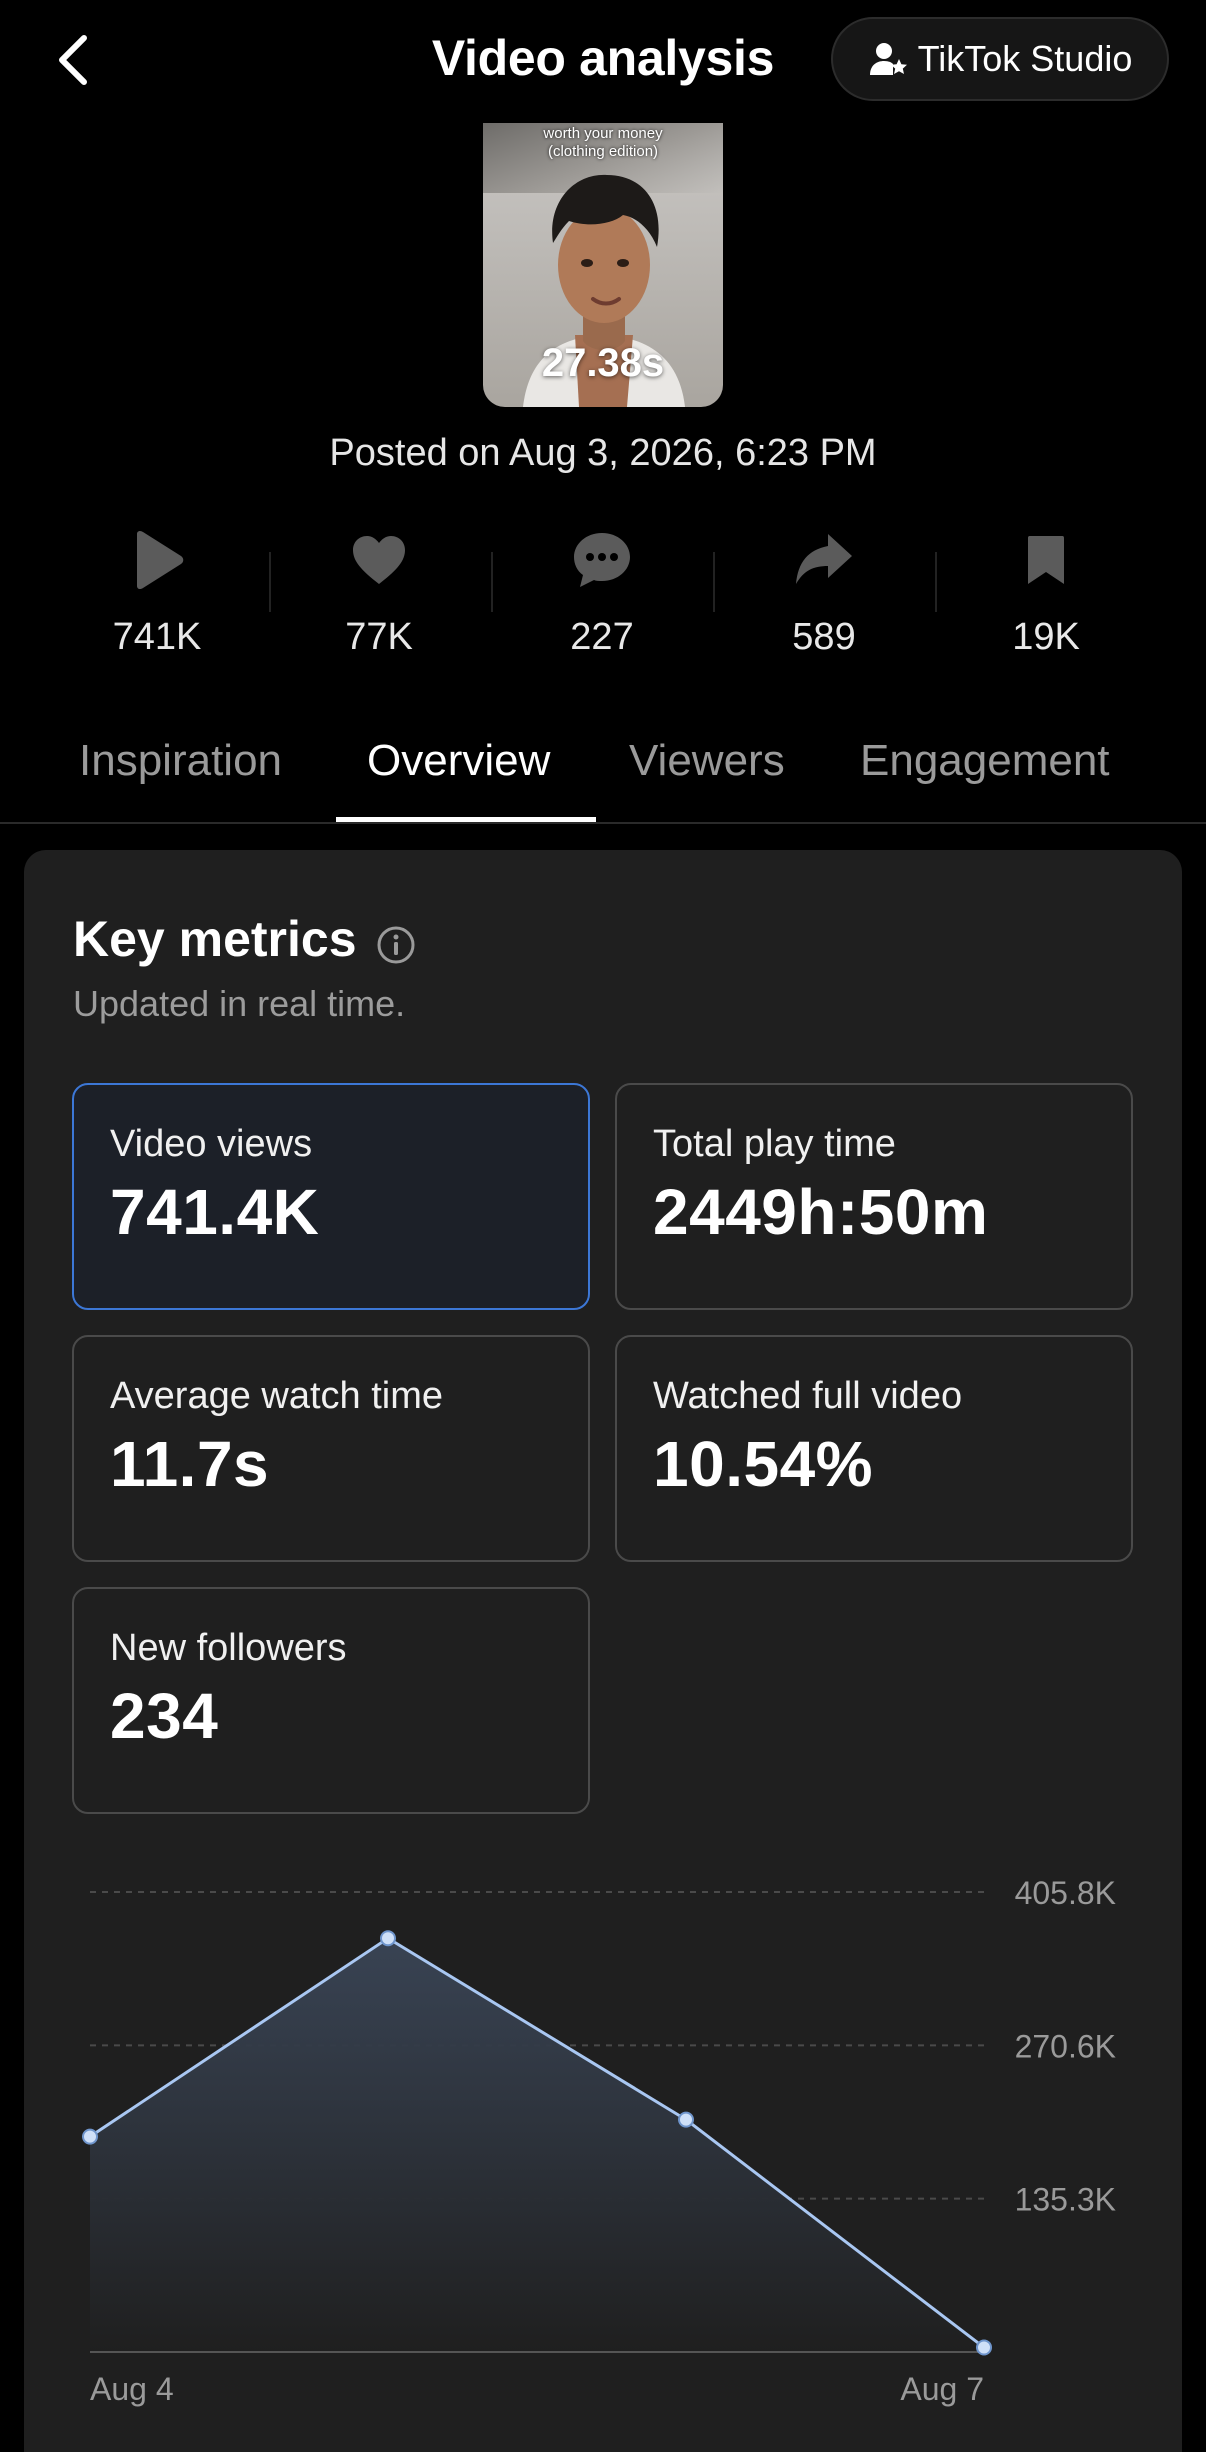 This screenshot has height=2452, width=1206. I want to click on chart-y-tick-label: 270.6K, so click(1065, 2046).